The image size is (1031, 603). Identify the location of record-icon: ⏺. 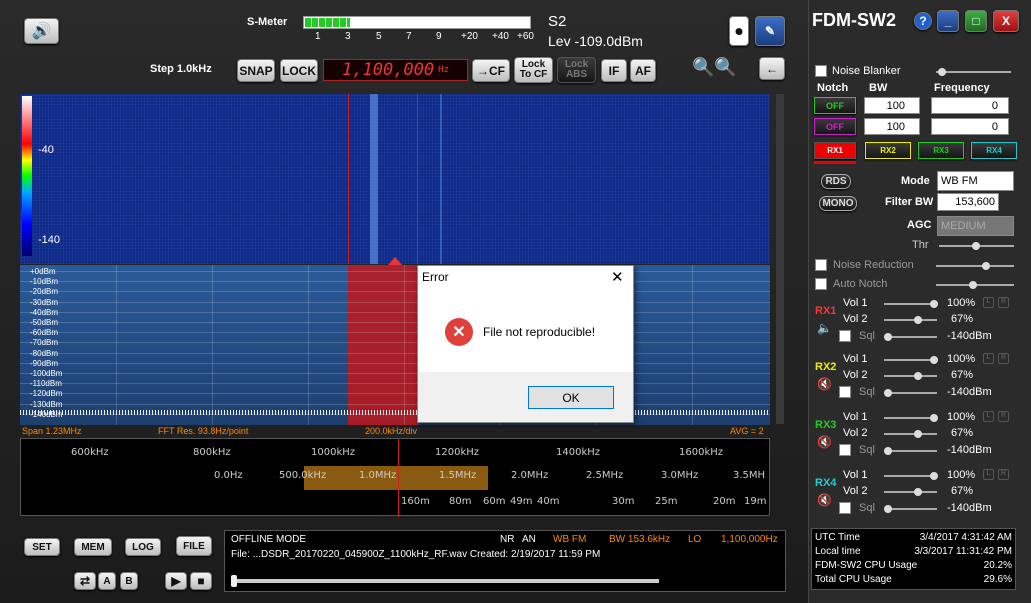
(739, 31).